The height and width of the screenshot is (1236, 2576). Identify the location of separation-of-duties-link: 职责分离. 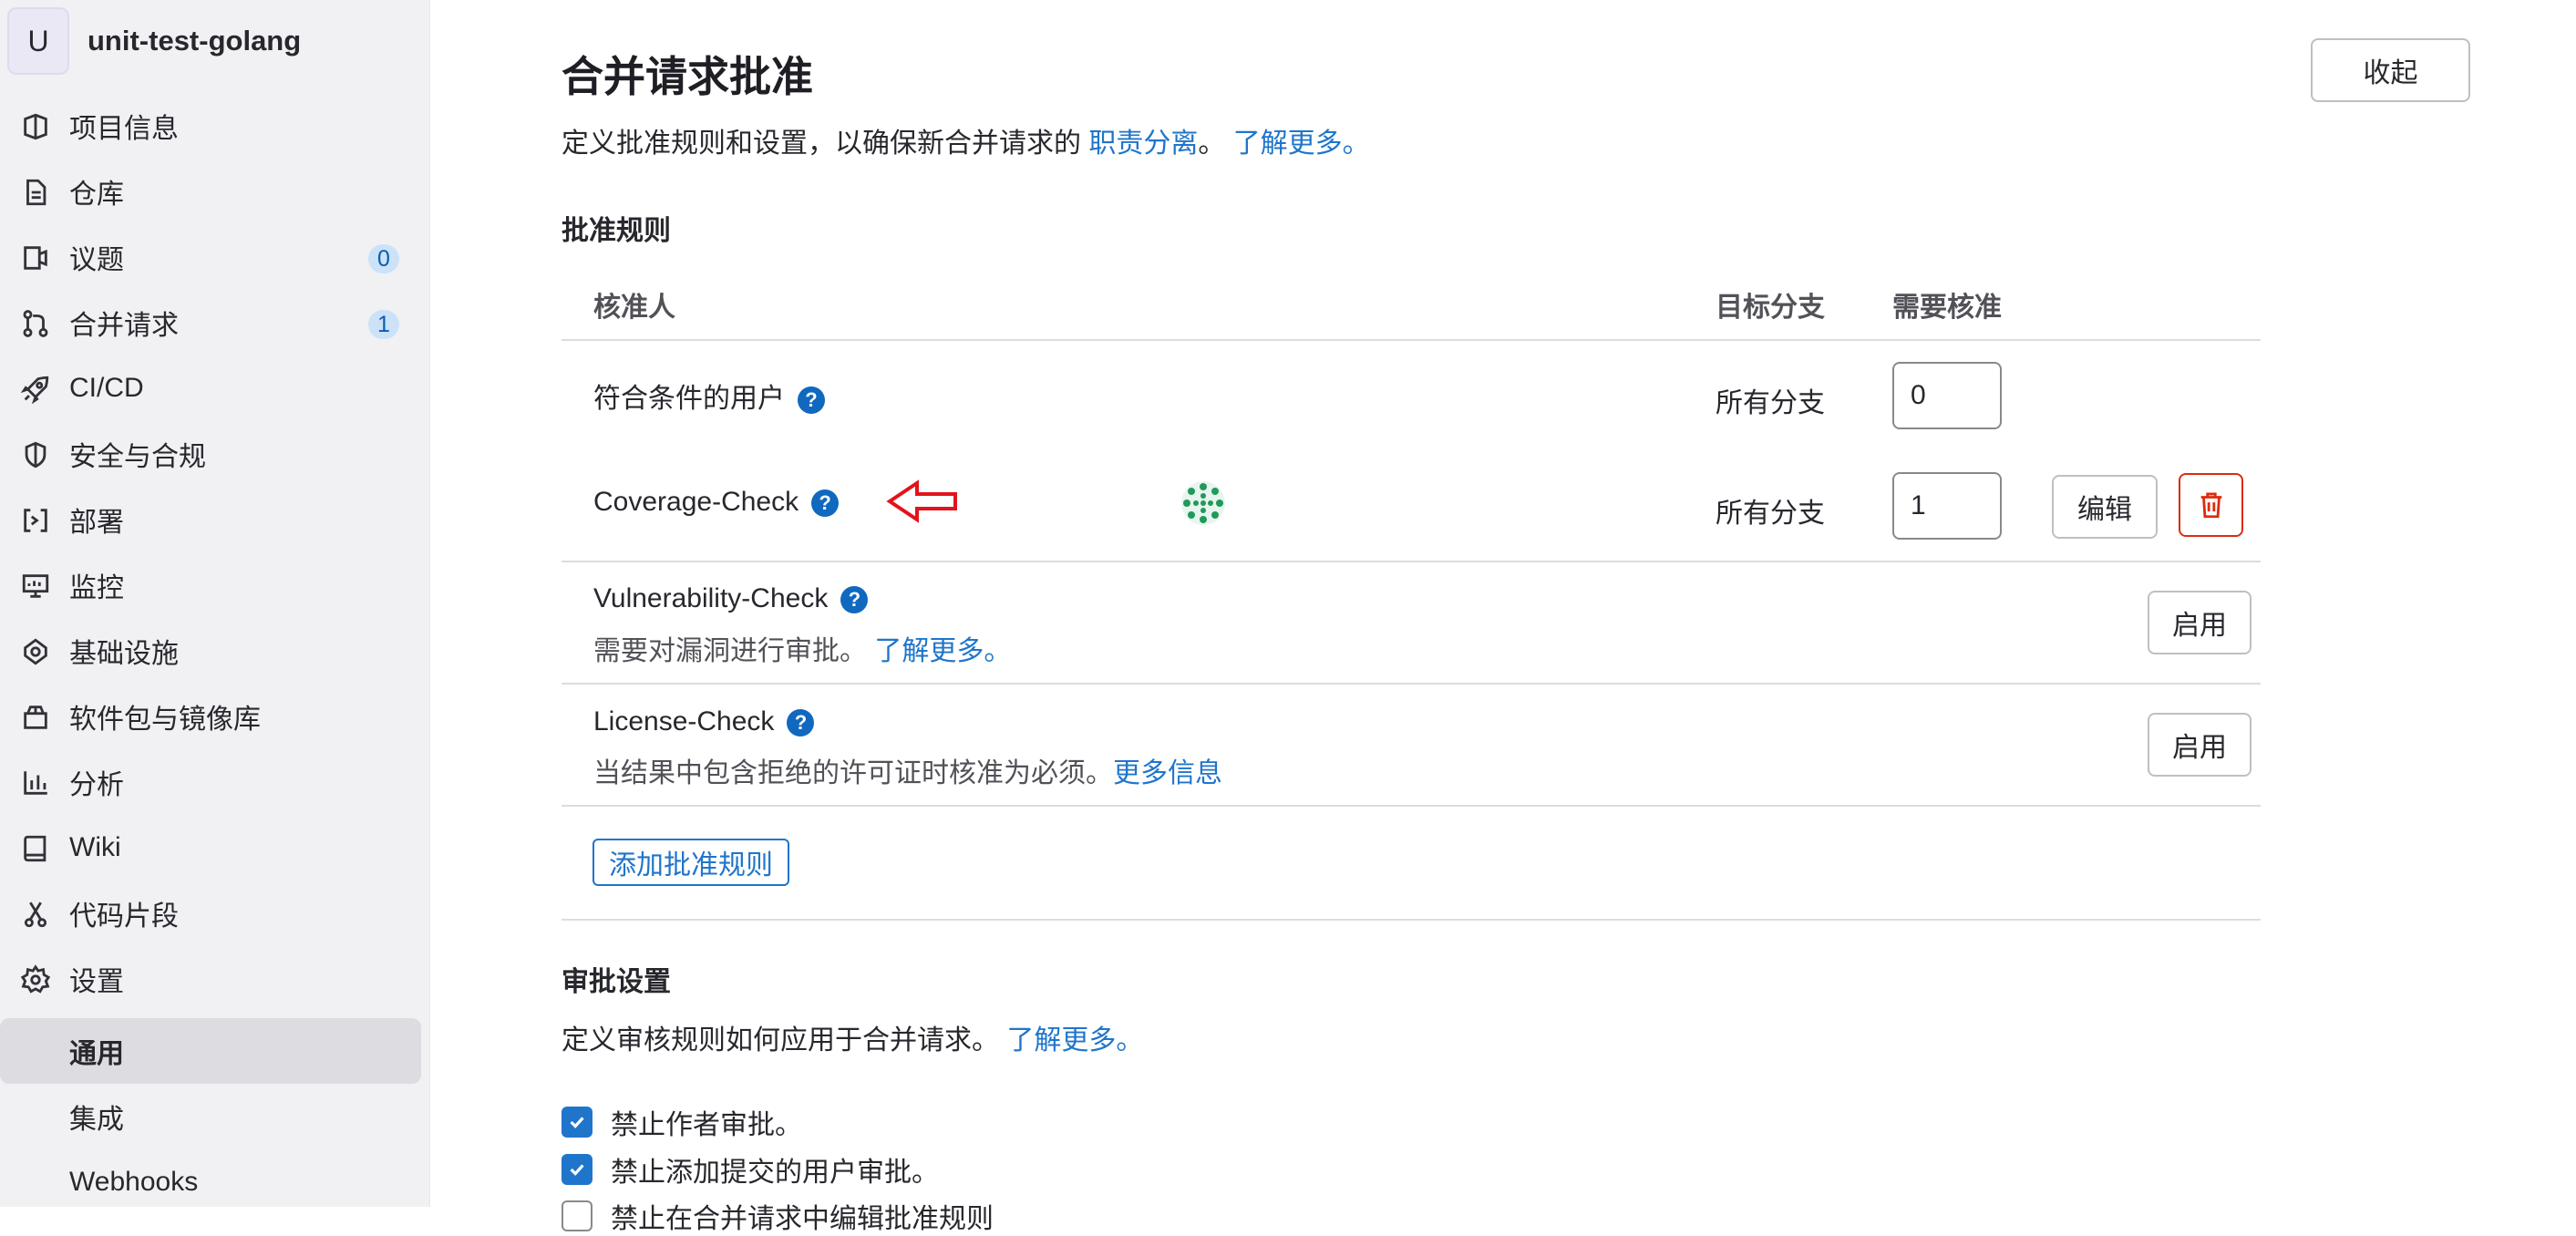
(1143, 144).